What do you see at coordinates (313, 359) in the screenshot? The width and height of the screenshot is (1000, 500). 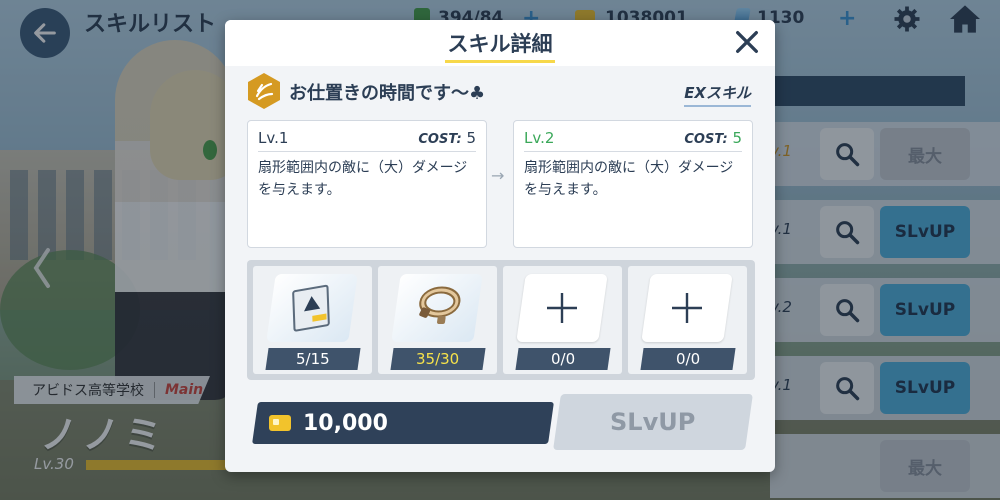 I see `material-count: 5/15` at bounding box center [313, 359].